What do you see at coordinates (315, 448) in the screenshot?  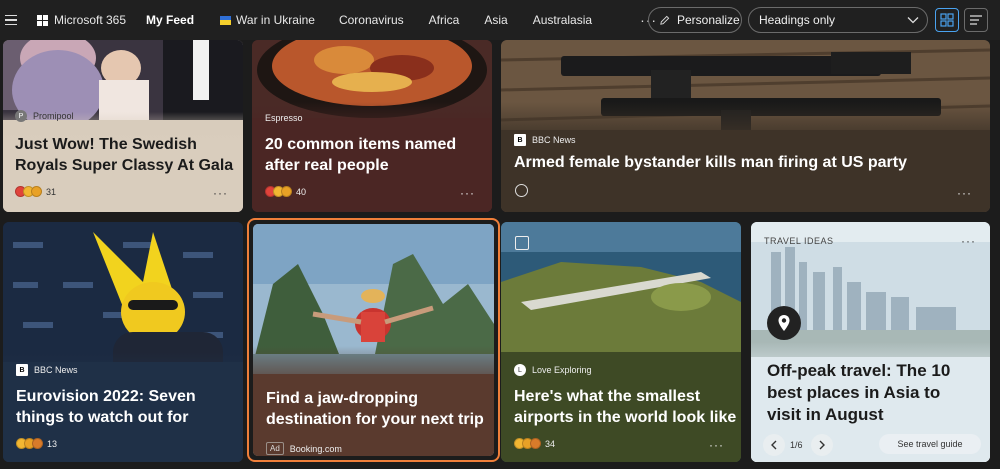 I see `advertiser-name: Booking.com` at bounding box center [315, 448].